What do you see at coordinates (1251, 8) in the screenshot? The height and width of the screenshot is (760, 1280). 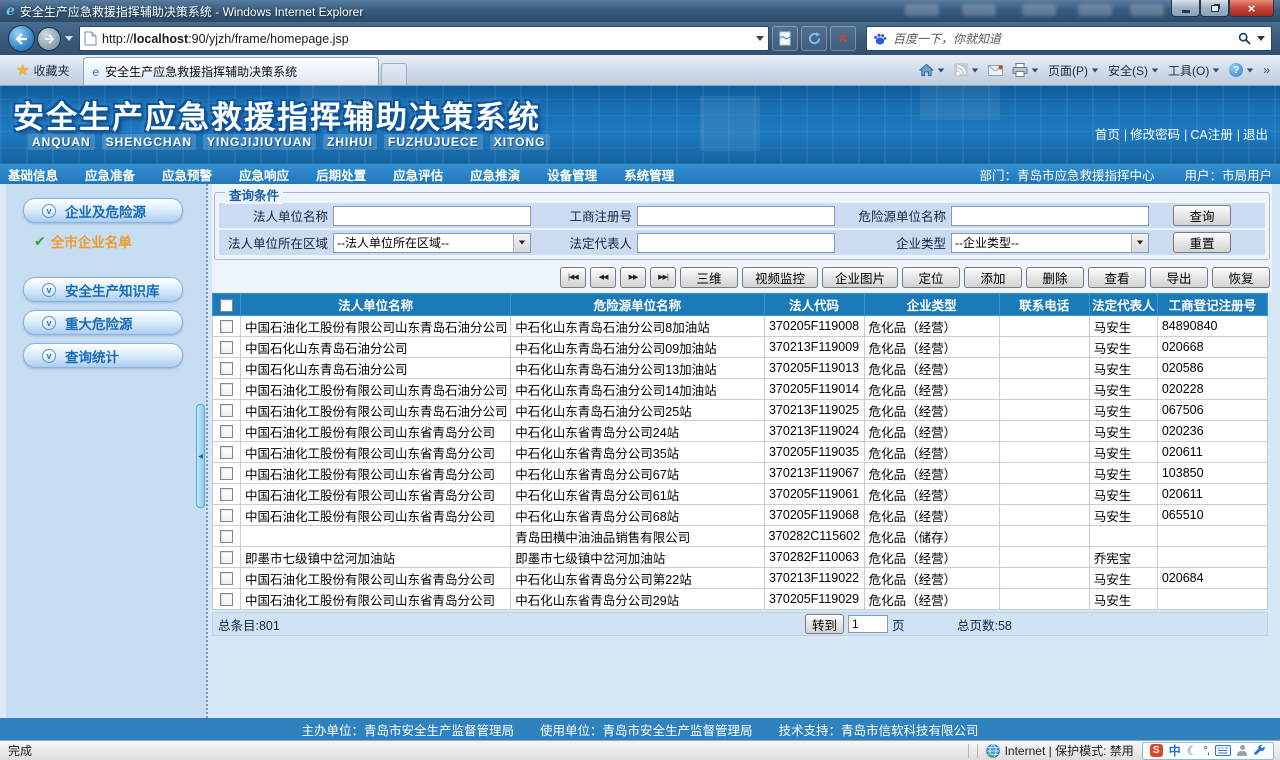 I see `close-button: ×` at bounding box center [1251, 8].